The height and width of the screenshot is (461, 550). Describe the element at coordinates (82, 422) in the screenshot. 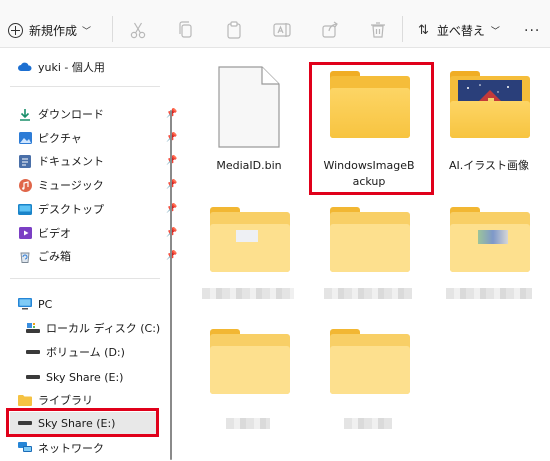

I see `highlight-box-sky-share` at that location.